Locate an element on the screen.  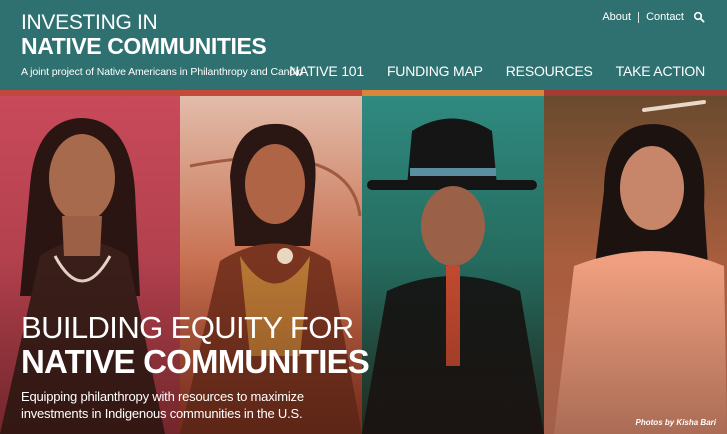
nav-item-native-101: NATIVE 101 is located at coordinates (326, 71).